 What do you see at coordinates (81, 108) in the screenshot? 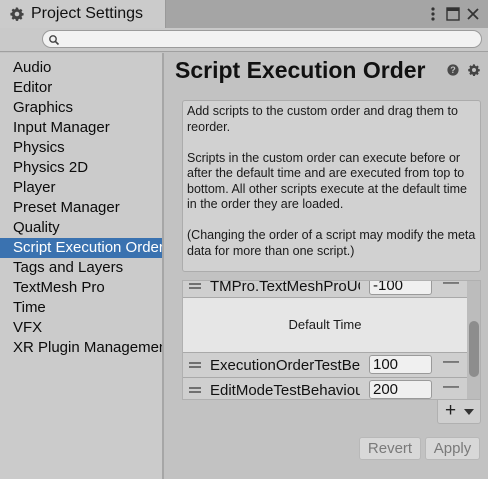
I see `sidebar-item-graphics: Graphics` at bounding box center [81, 108].